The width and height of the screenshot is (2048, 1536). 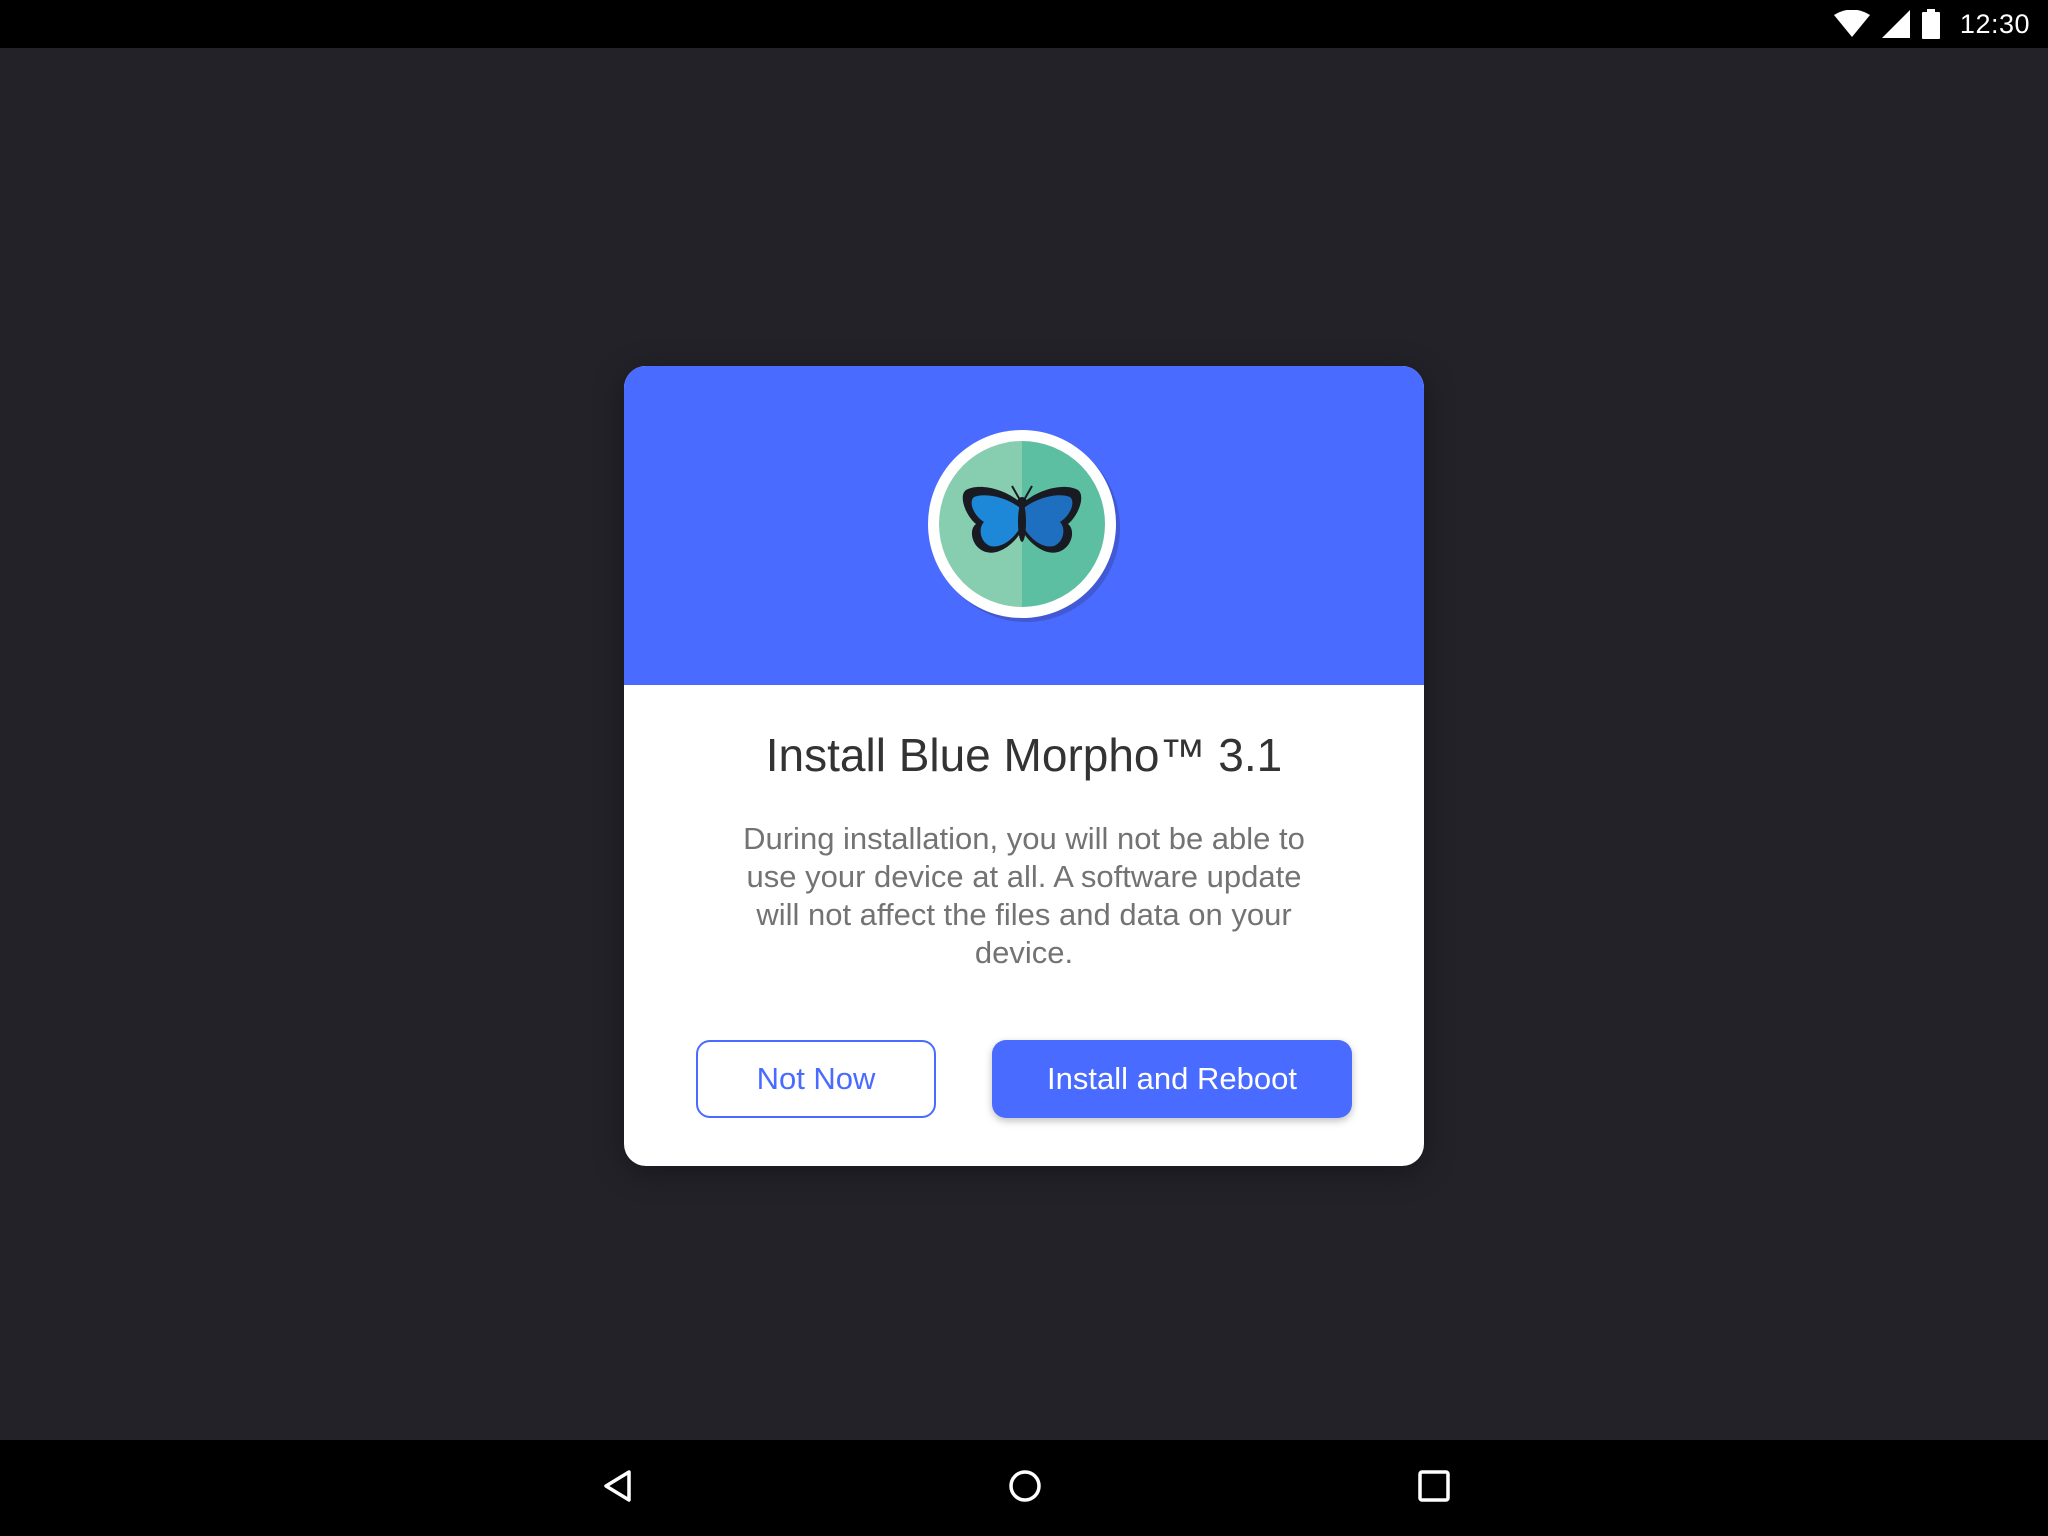 I want to click on dialog-title: Install Blue Morpho™ 3.1, so click(x=1024, y=755).